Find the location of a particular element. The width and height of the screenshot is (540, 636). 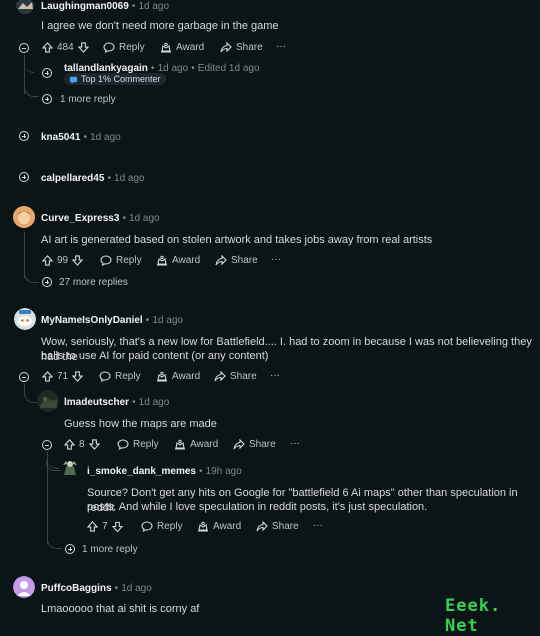

comment-header: Curve_Express3 • 1d ago is located at coordinates (100, 218).